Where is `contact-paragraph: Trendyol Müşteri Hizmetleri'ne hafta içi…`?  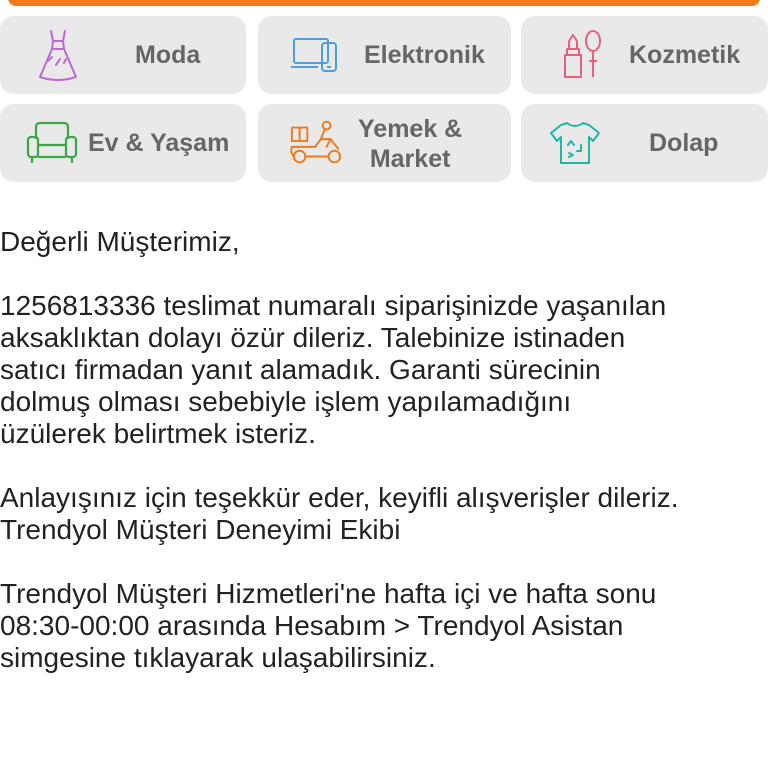
contact-paragraph: Trendyol Müşteri Hizmetleri'ne hafta içi… is located at coordinates (328, 625).